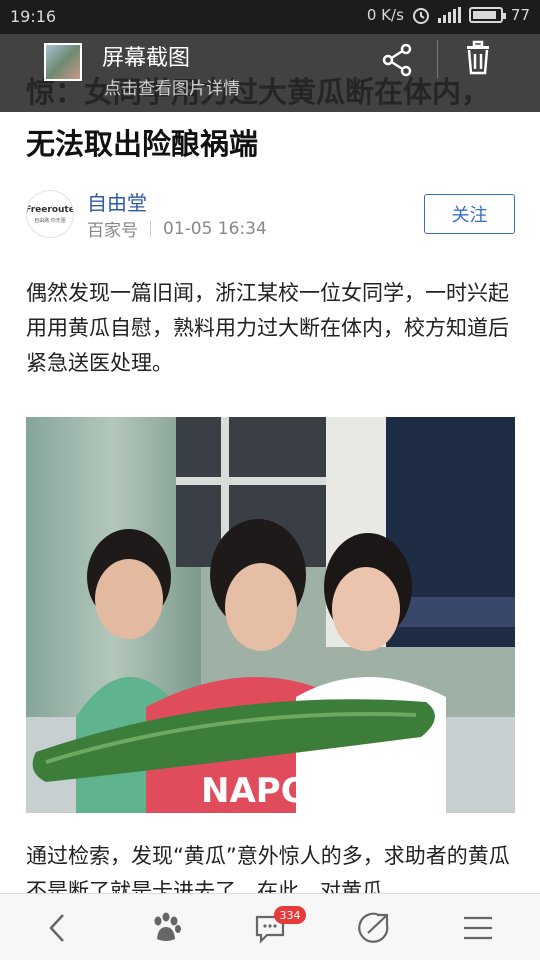 The height and width of the screenshot is (960, 540). Describe the element at coordinates (215, 228) in the screenshot. I see `article-time: 01-05 16:34` at that location.